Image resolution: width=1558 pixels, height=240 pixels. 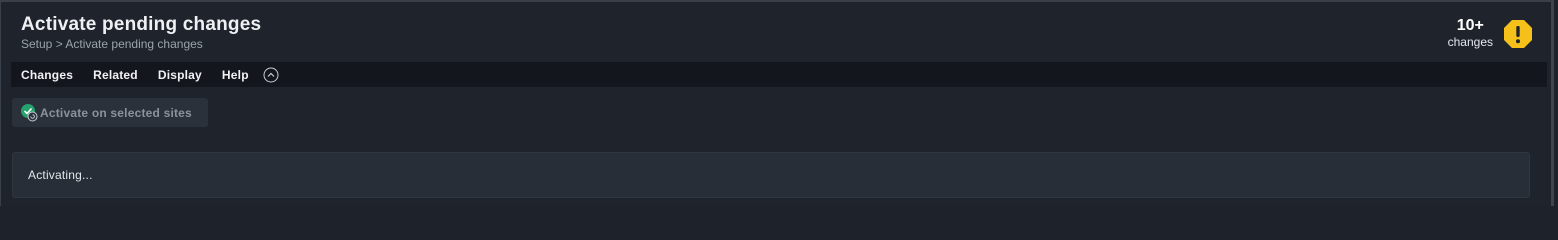 What do you see at coordinates (235, 75) in the screenshot?
I see `menu-help: Help` at bounding box center [235, 75].